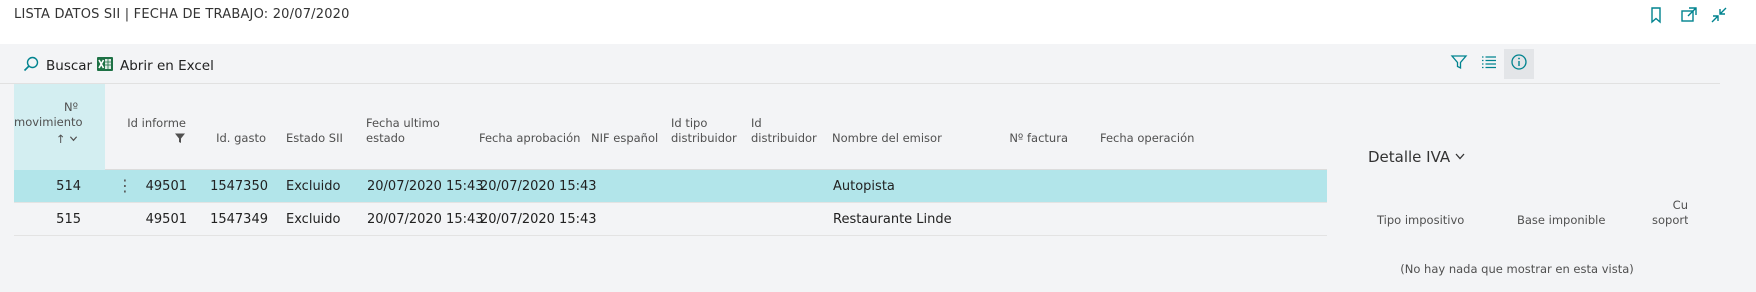 This screenshot has width=1756, height=292. I want to click on open-in-excel-button: Abrir en Excel, so click(155, 66).